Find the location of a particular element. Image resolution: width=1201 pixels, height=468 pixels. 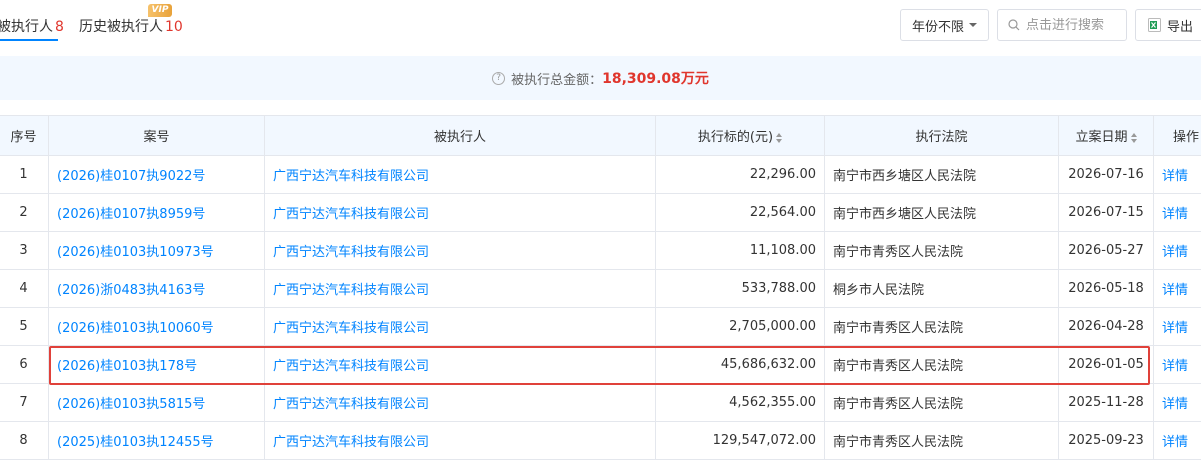

export-label: 导出 is located at coordinates (1180, 27).